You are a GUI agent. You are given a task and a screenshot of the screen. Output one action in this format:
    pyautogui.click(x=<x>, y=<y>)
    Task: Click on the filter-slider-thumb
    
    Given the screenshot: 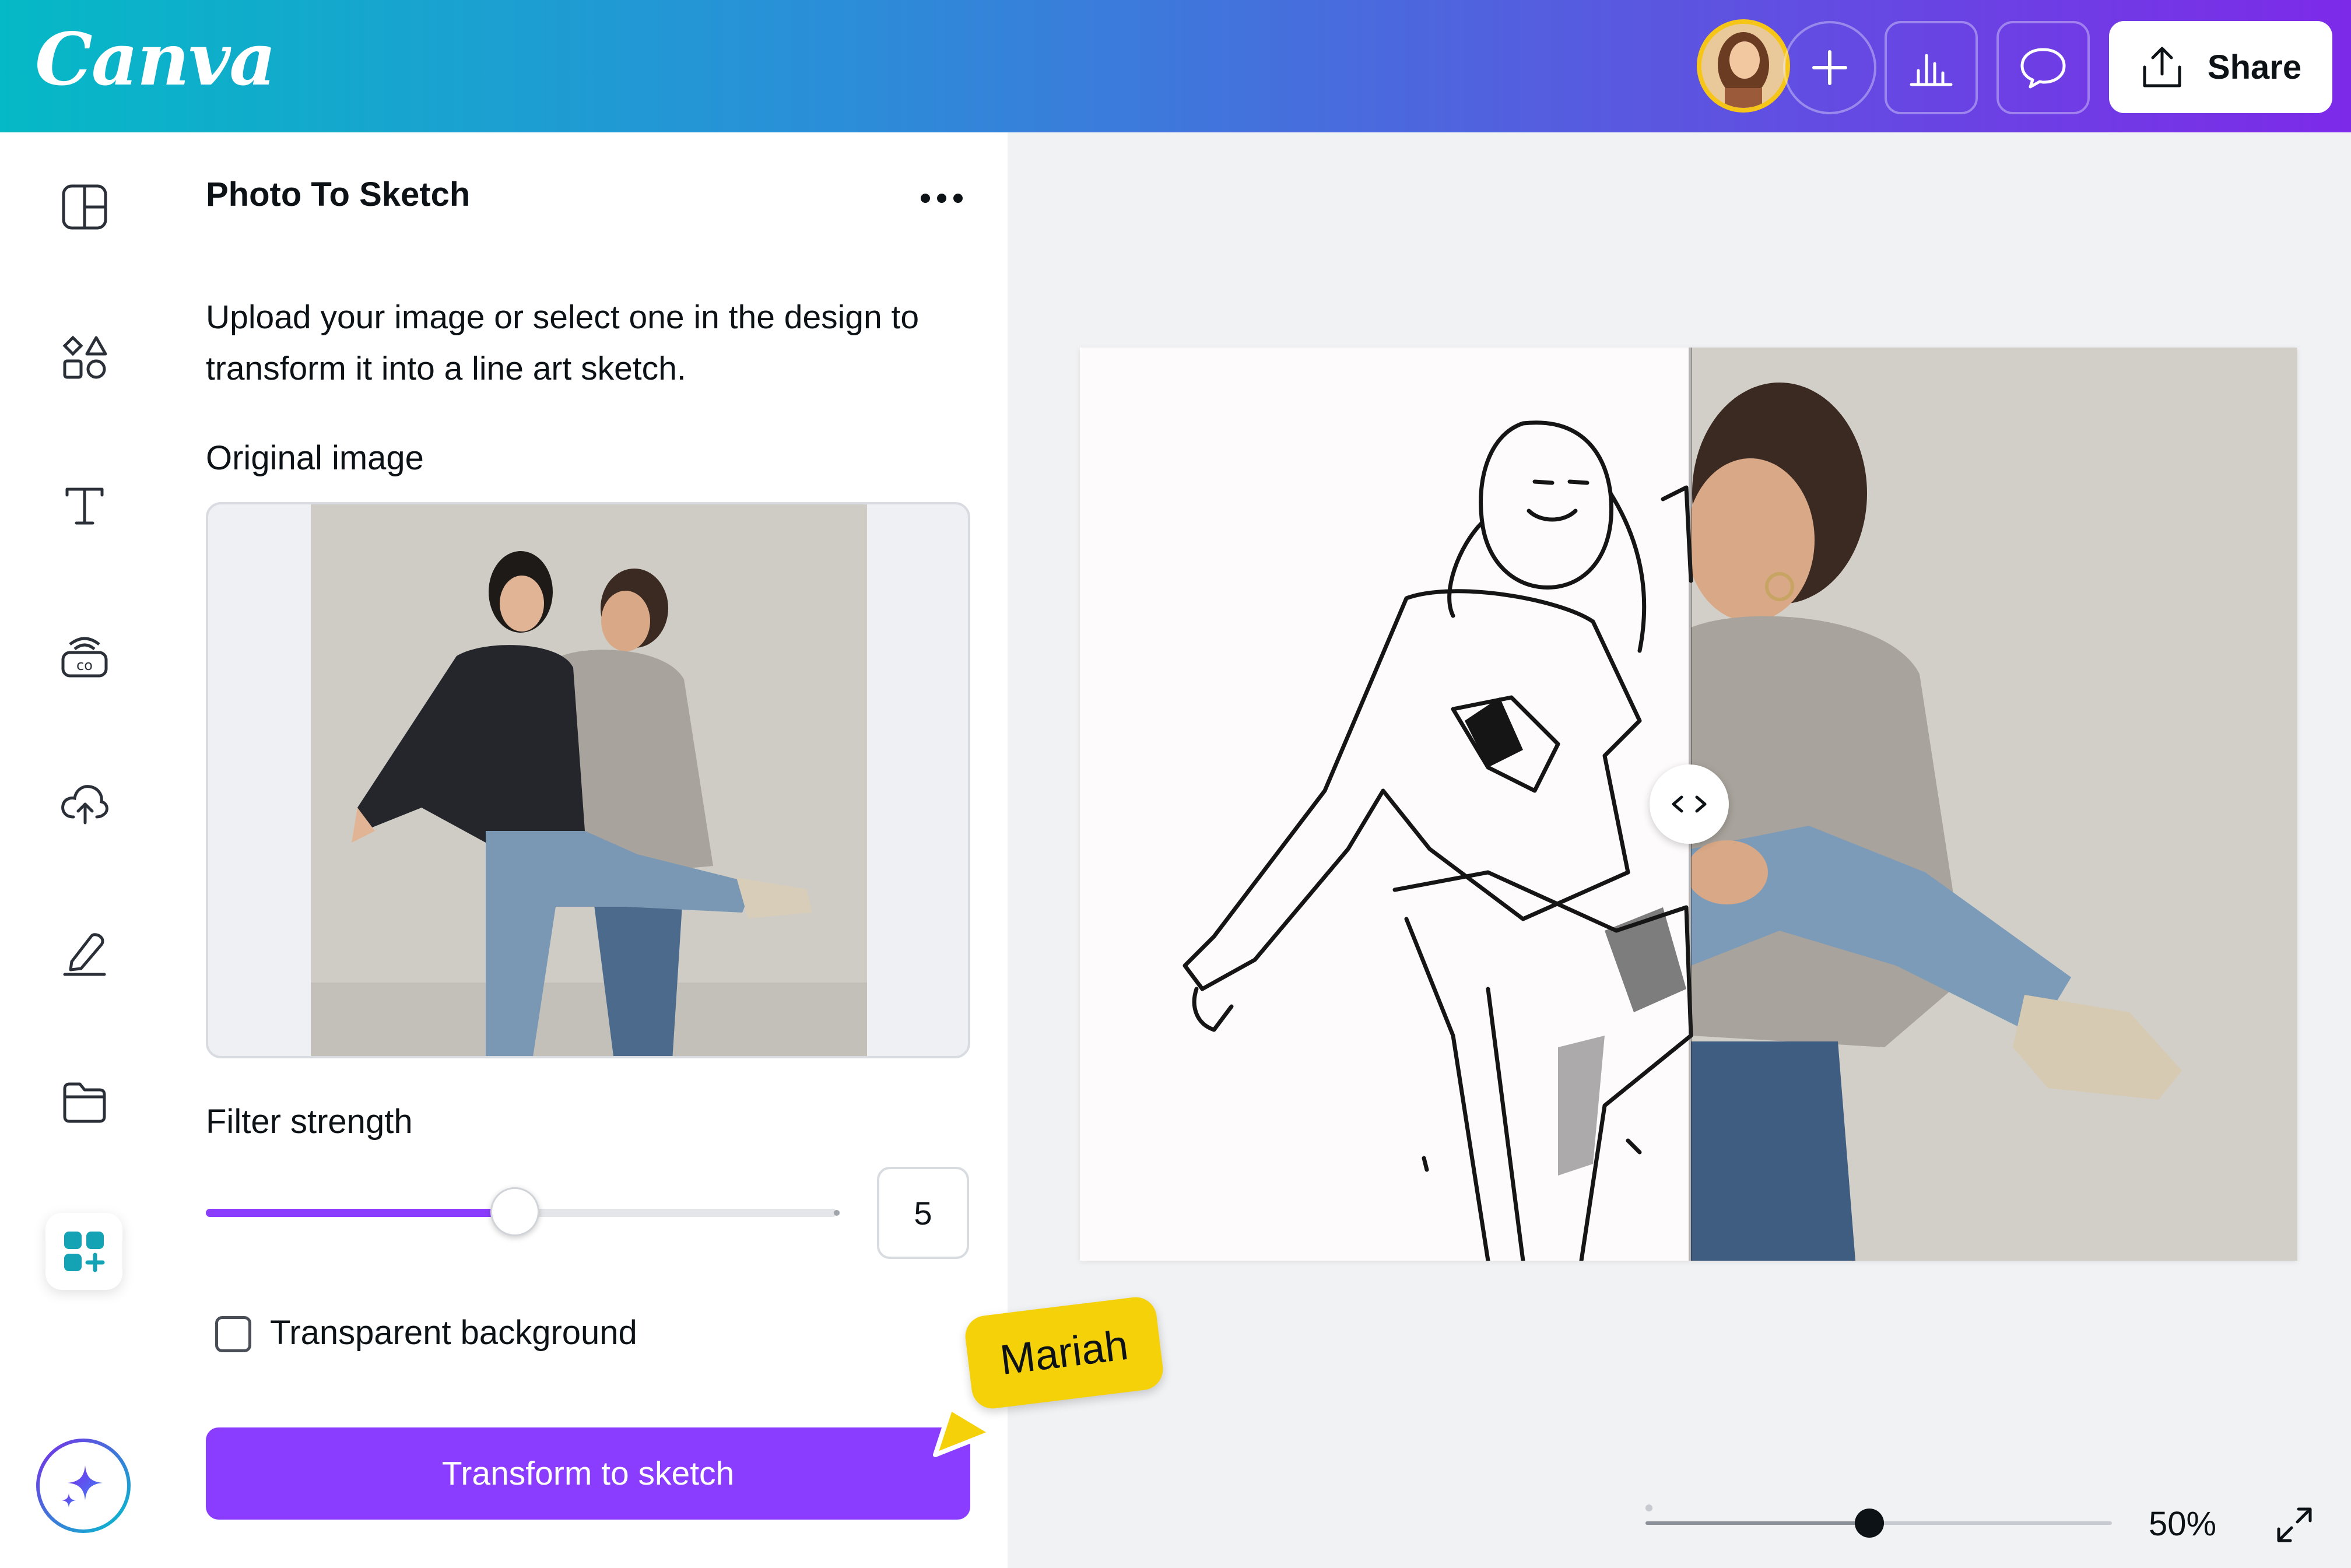 What is the action you would take?
    pyautogui.click(x=515, y=1211)
    